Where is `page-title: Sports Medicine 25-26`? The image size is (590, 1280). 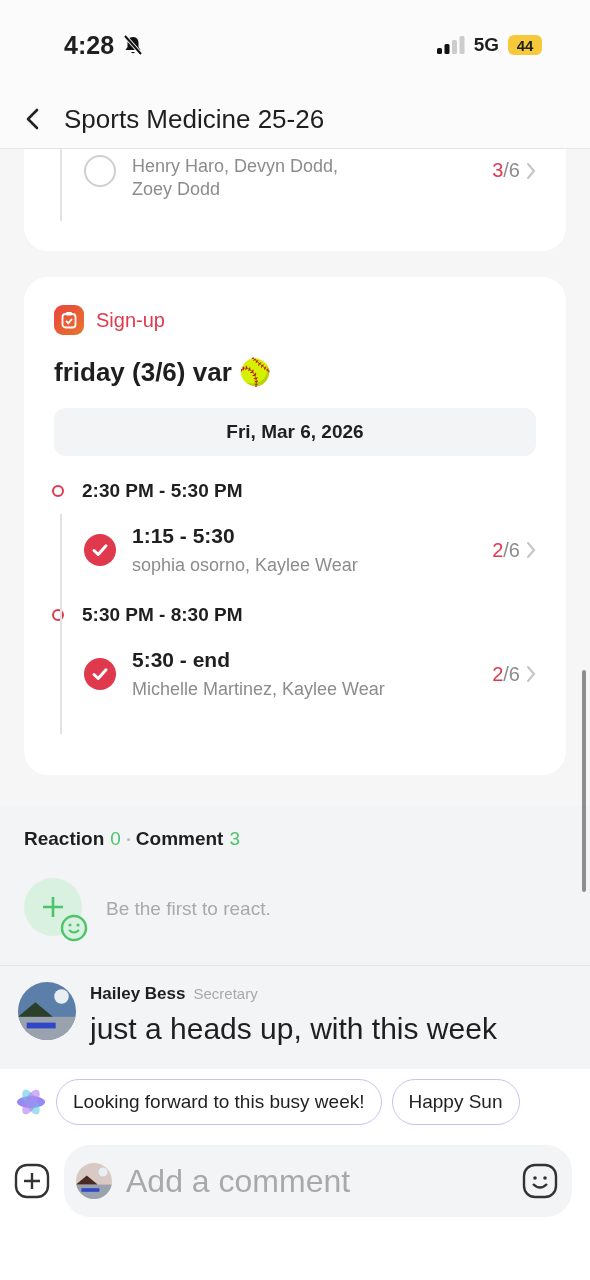 page-title: Sports Medicine 25-26 is located at coordinates (194, 119).